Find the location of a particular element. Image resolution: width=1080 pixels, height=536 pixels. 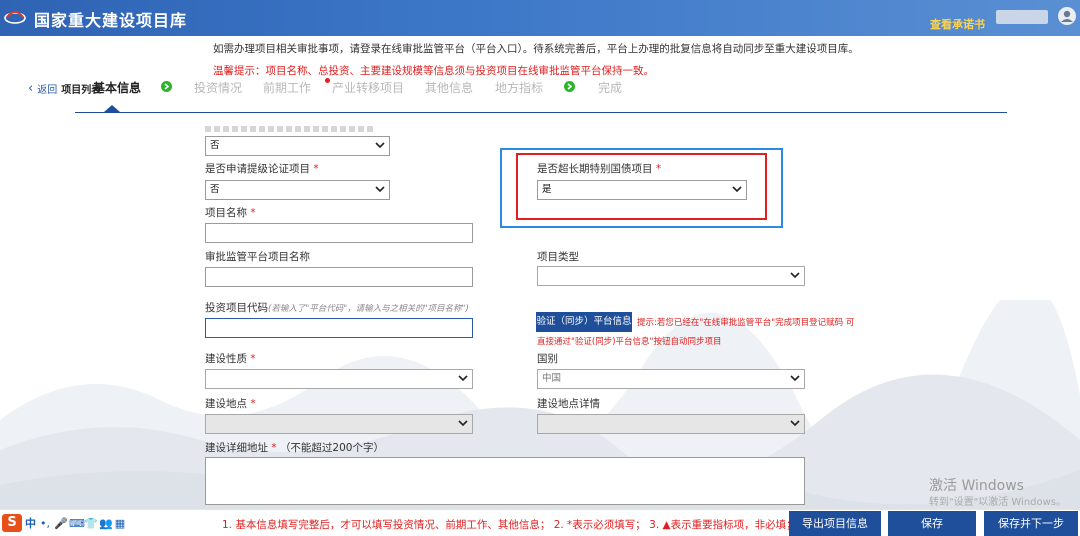

platform-project-name-input is located at coordinates (339, 277).